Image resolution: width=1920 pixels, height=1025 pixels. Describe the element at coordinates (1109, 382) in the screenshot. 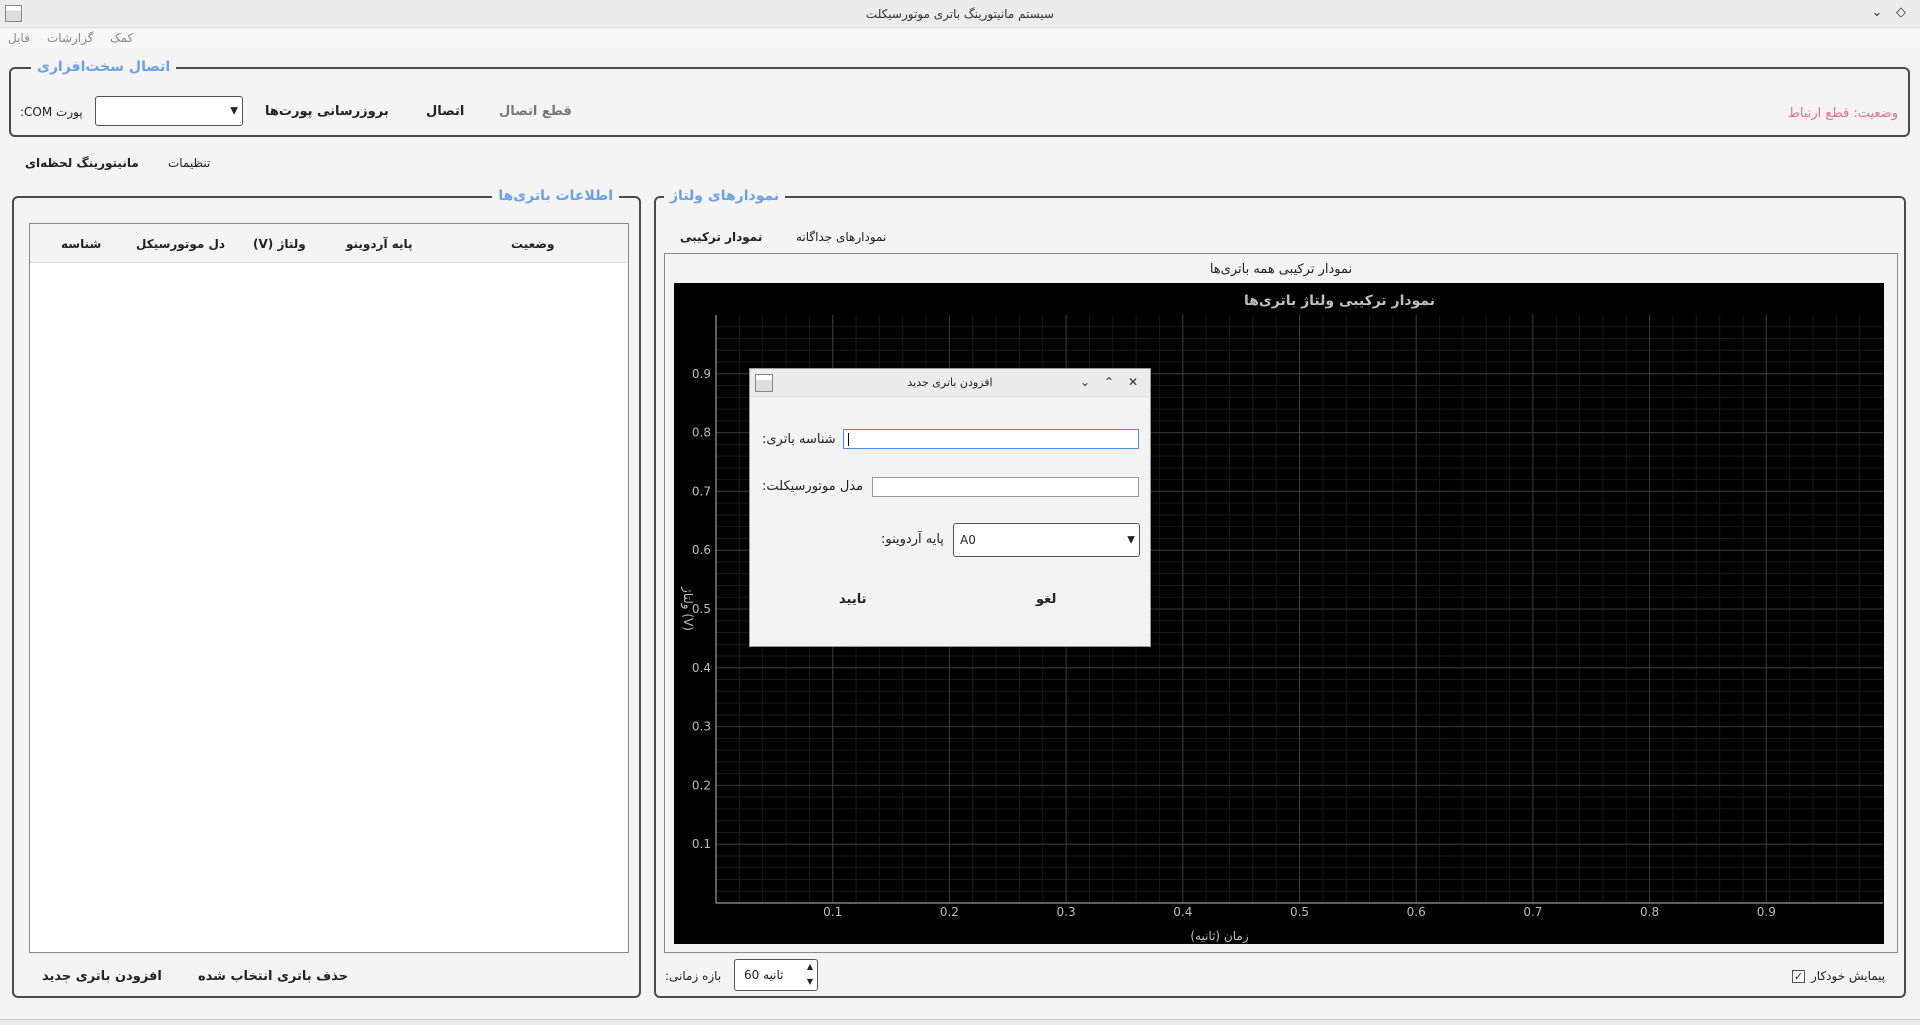

I see `dialog-maximize-icon: ⌃` at that location.